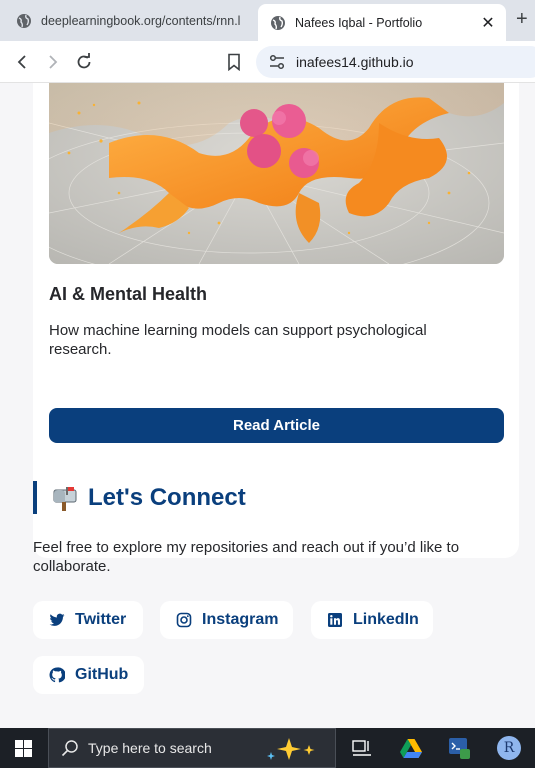 The image size is (535, 768). Describe the element at coordinates (167, 497) in the screenshot. I see `connect-heading: Let's Connect` at that location.